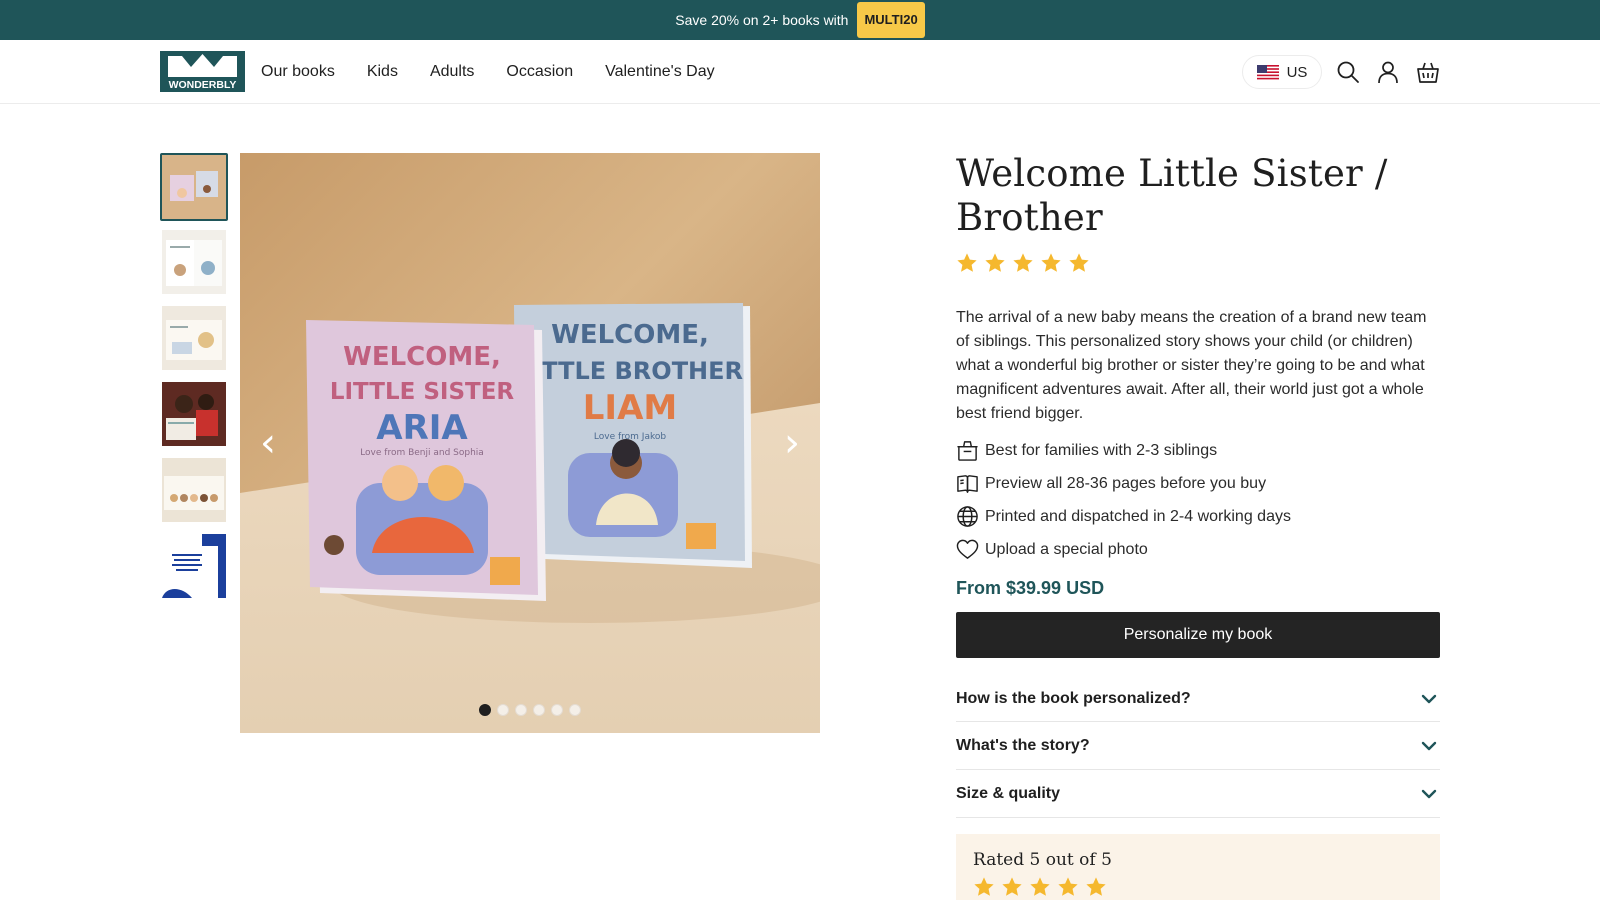 The width and height of the screenshot is (1600, 900). What do you see at coordinates (1042, 860) in the screenshot?
I see `rating-summary-title: Rated 5 out of 5` at bounding box center [1042, 860].